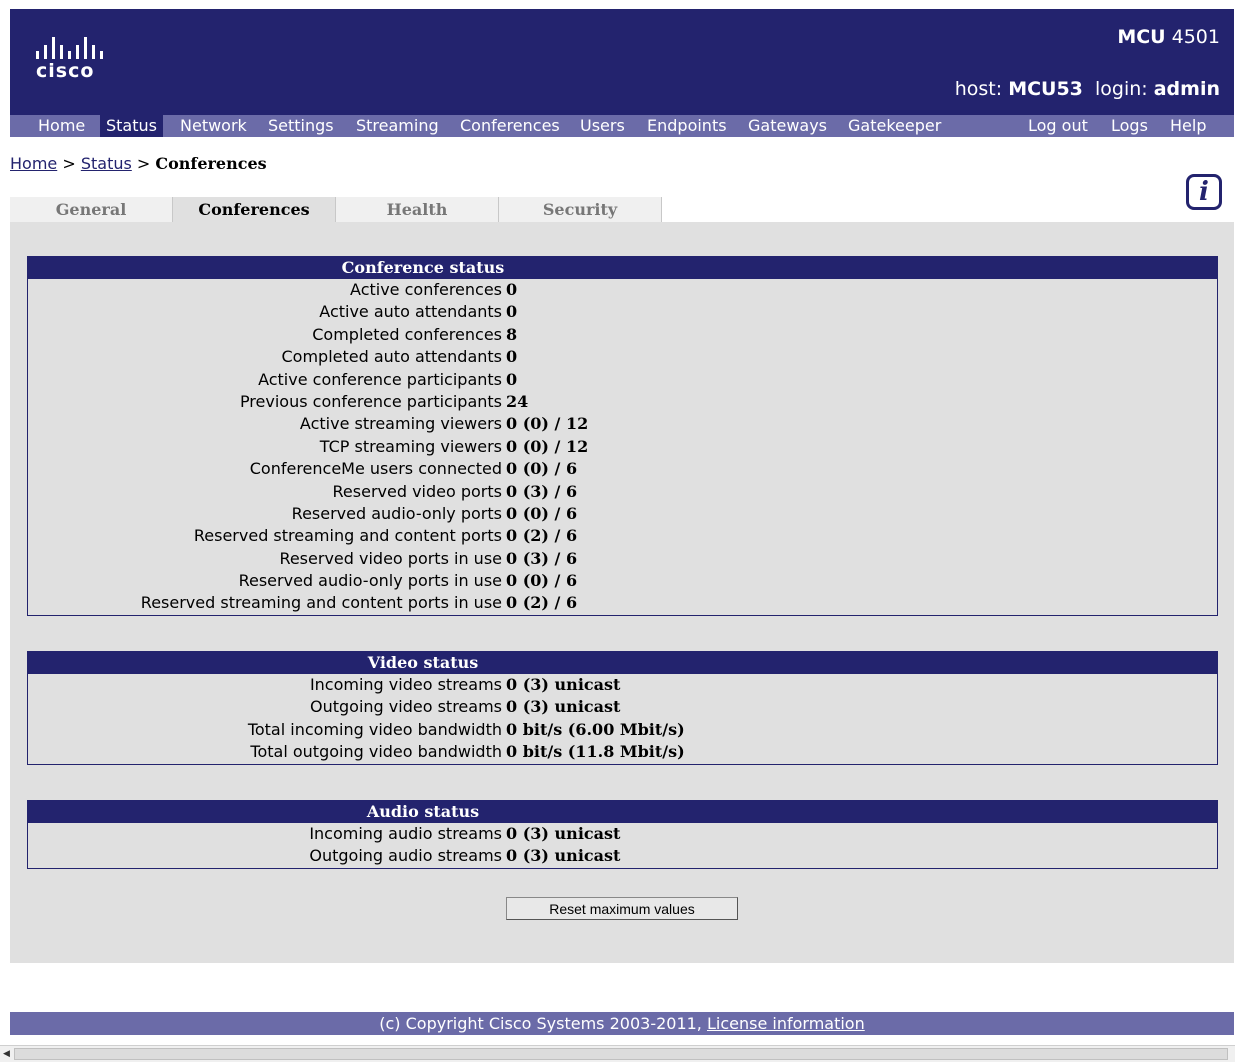  Describe the element at coordinates (1168, 37) in the screenshot. I see `device-model: MCU 4501` at that location.